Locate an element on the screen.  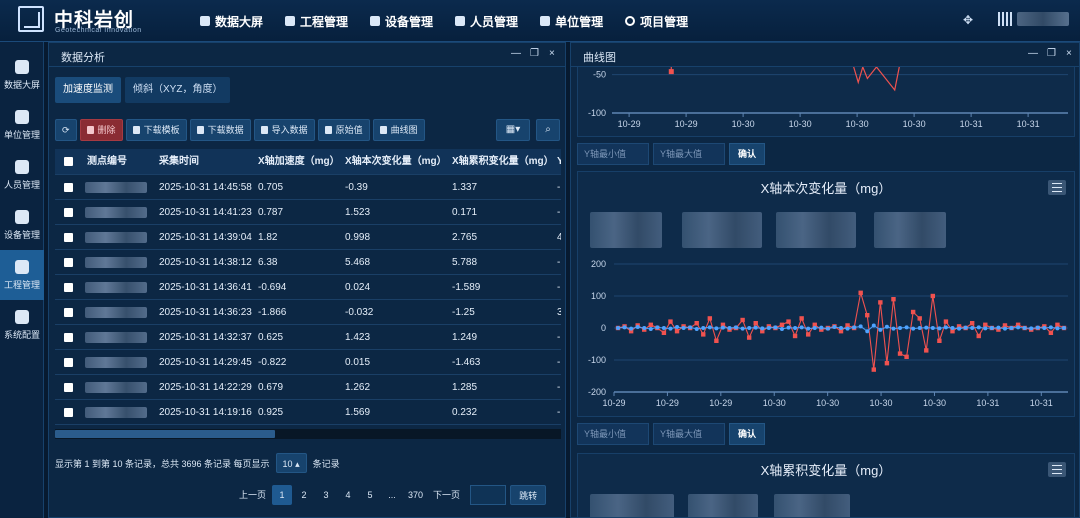
page-jump-input is located at coordinates (488, 495).